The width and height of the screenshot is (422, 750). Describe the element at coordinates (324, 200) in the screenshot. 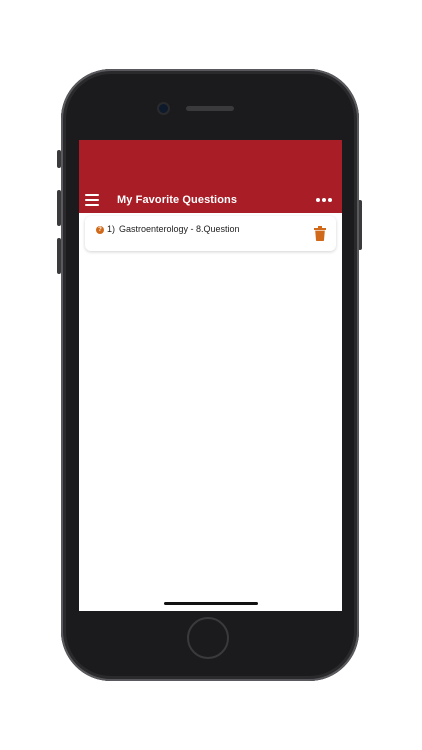

I see `more-options-icon` at that location.